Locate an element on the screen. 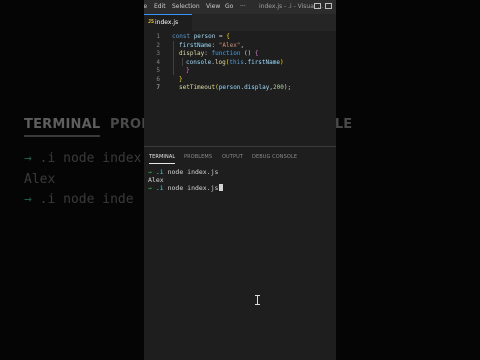 This screenshot has width=480, height=360. tab-label: index.js is located at coordinates (167, 22).